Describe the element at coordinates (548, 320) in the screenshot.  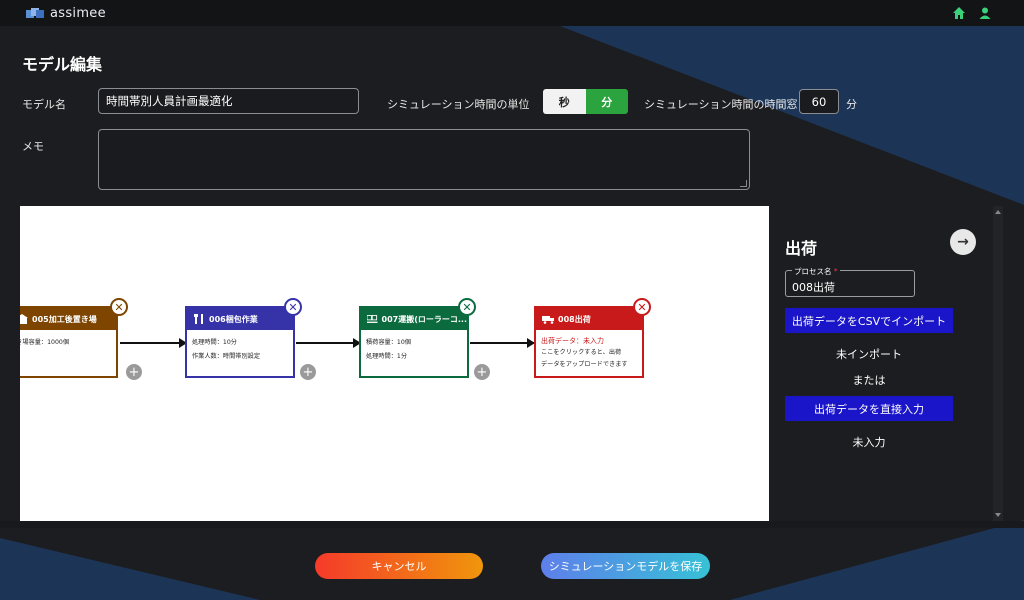
I see `truck-icon` at that location.